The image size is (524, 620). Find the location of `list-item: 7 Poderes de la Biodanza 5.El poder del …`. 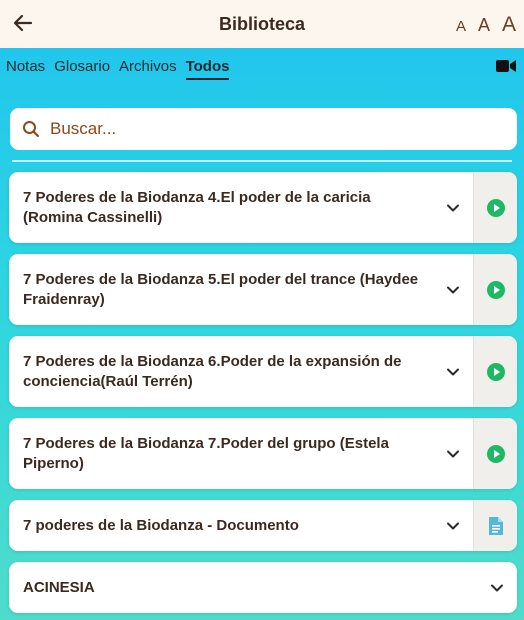

list-item: 7 Poderes de la Biodanza 5.El poder del … is located at coordinates (263, 289).